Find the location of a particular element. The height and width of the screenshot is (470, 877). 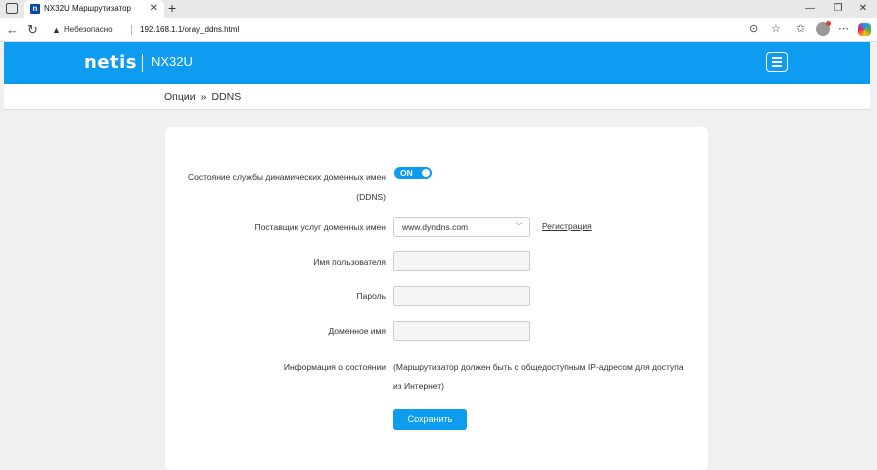

provider-label: Поставщик услуг доменных имен is located at coordinates (320, 227).